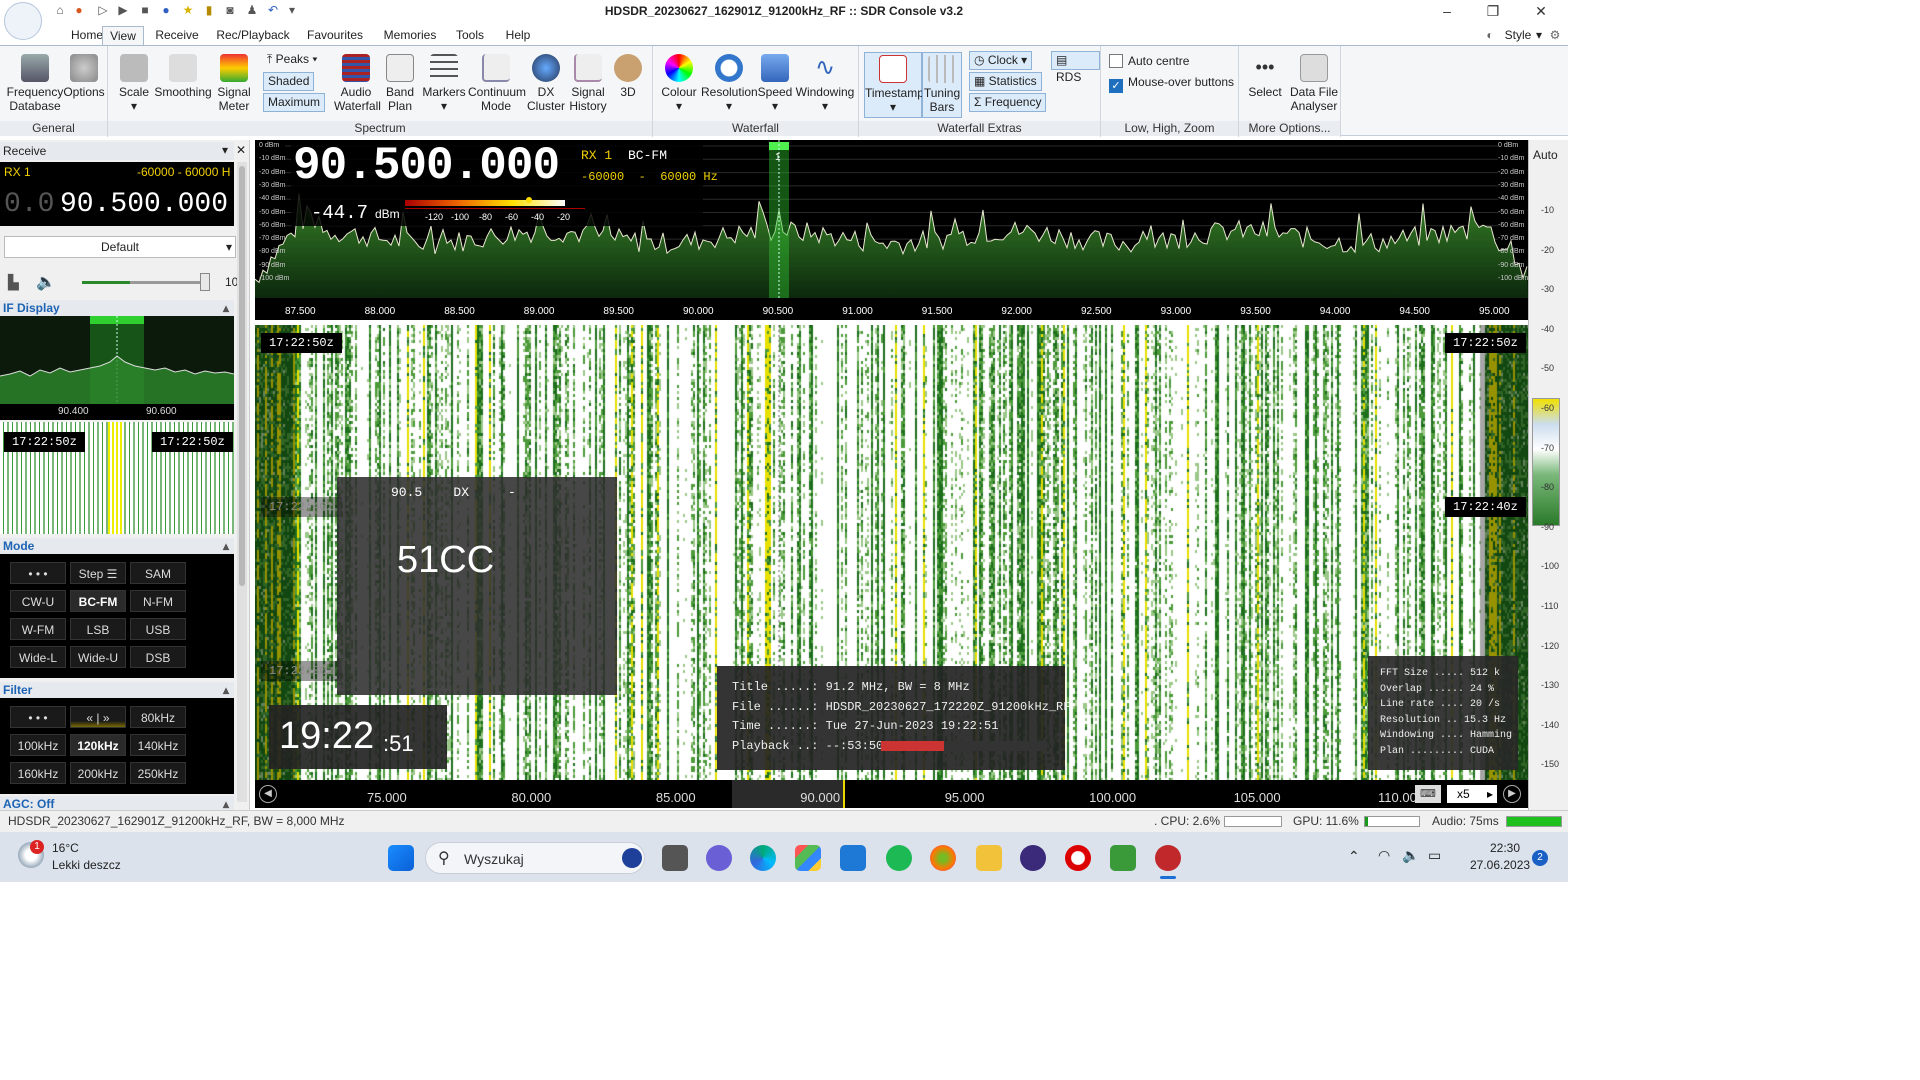 This screenshot has height=1080, width=1920. What do you see at coordinates (253, 36) in the screenshot?
I see `tab-rec-playback: Rec/Playback` at bounding box center [253, 36].